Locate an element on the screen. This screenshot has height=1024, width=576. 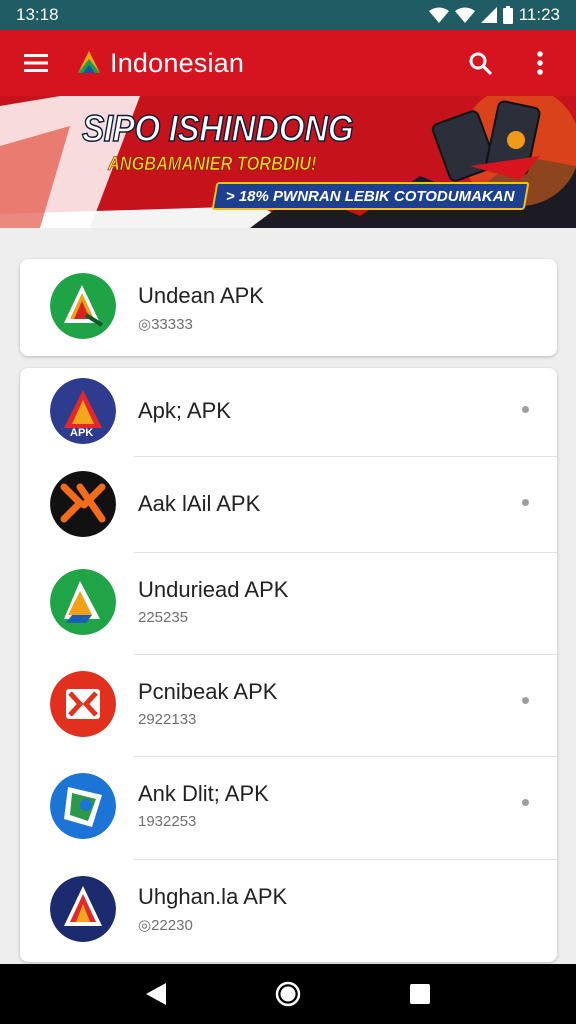
recents-icon is located at coordinates (420, 994).